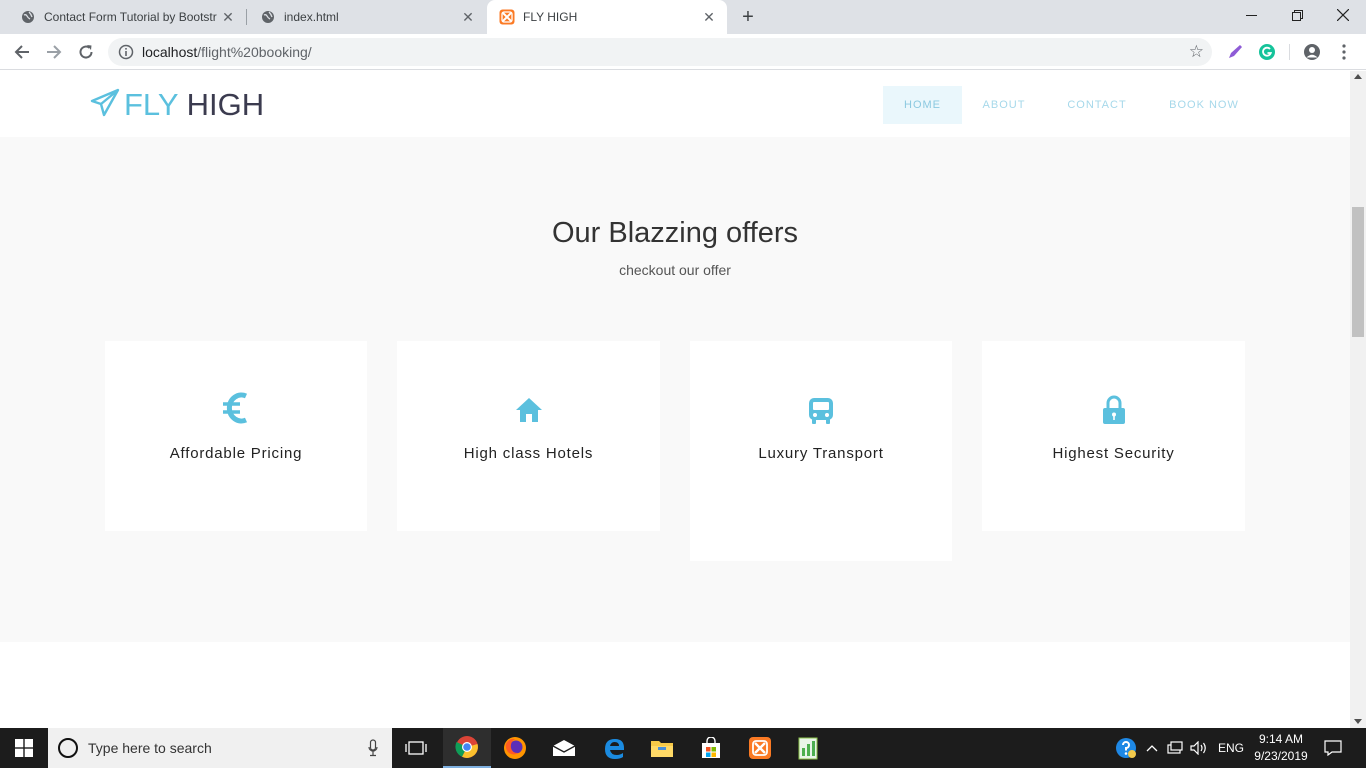 The width and height of the screenshot is (1366, 768). What do you see at coordinates (808, 748) in the screenshot?
I see `sublime-notepad-icon` at bounding box center [808, 748].